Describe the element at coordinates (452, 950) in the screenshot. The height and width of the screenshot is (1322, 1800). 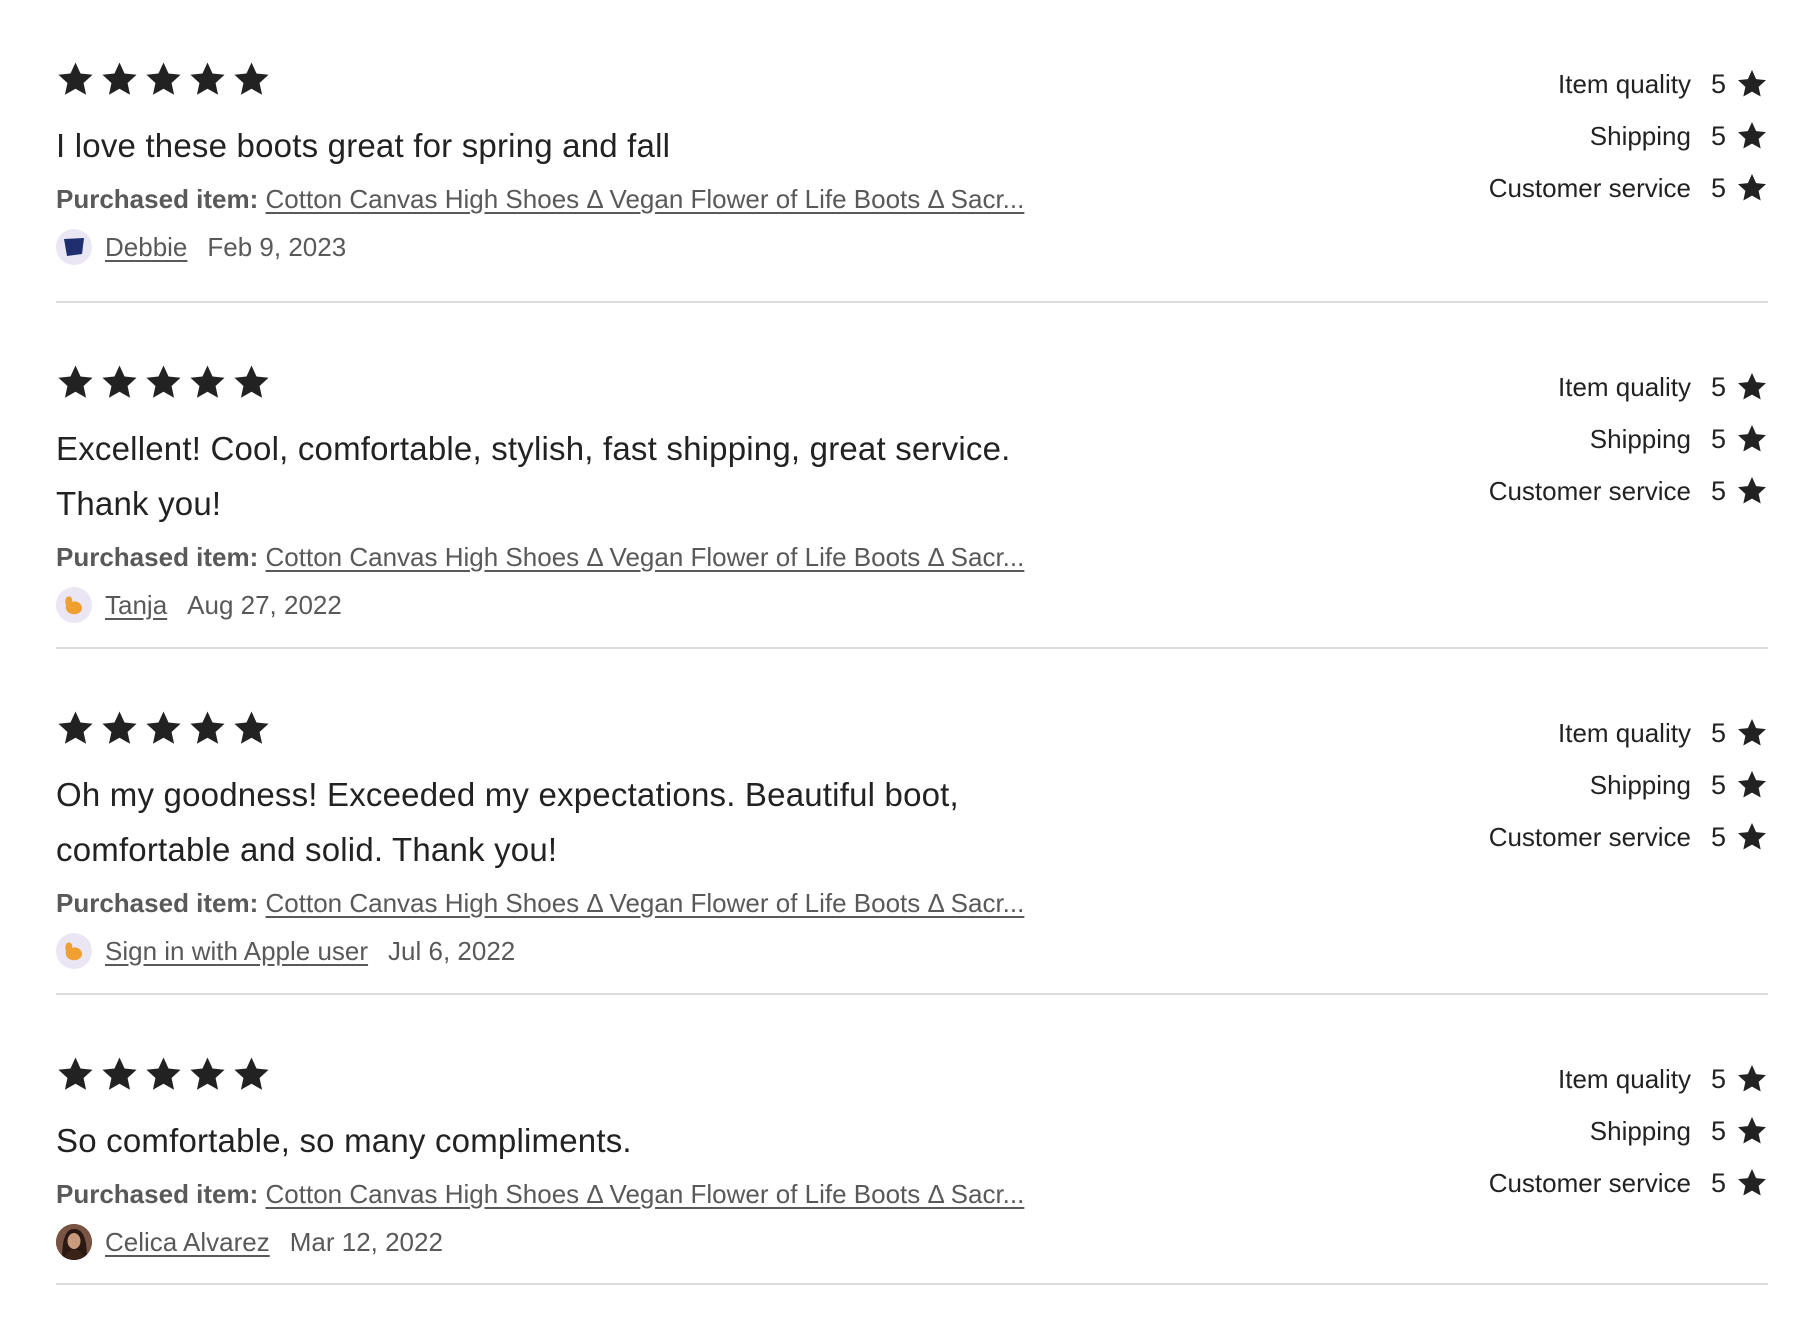
I see `review-date: Jul 6, 2022` at that location.